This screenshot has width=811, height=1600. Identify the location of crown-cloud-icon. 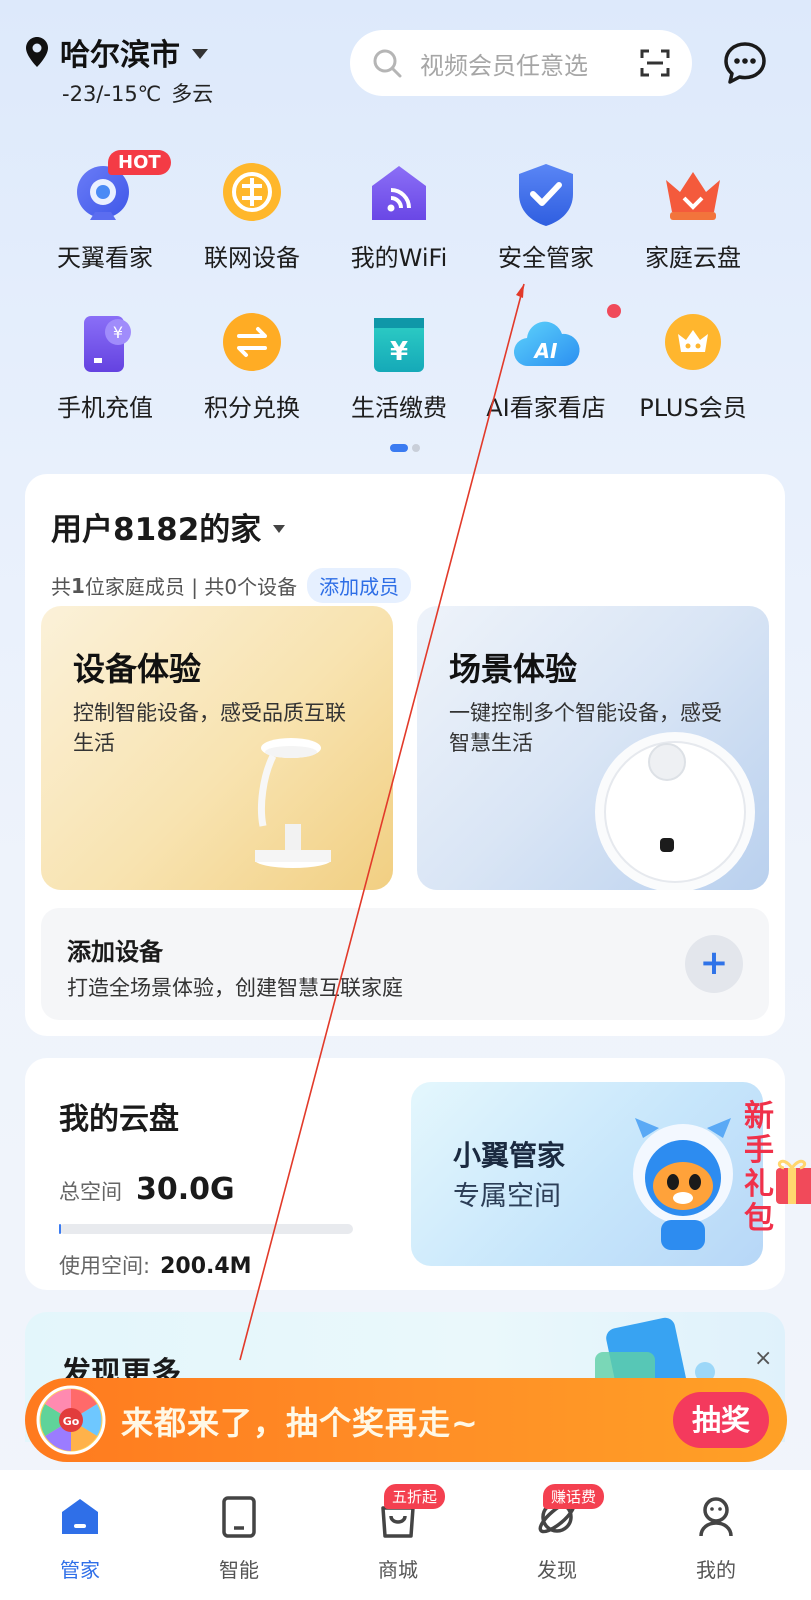
(693, 195).